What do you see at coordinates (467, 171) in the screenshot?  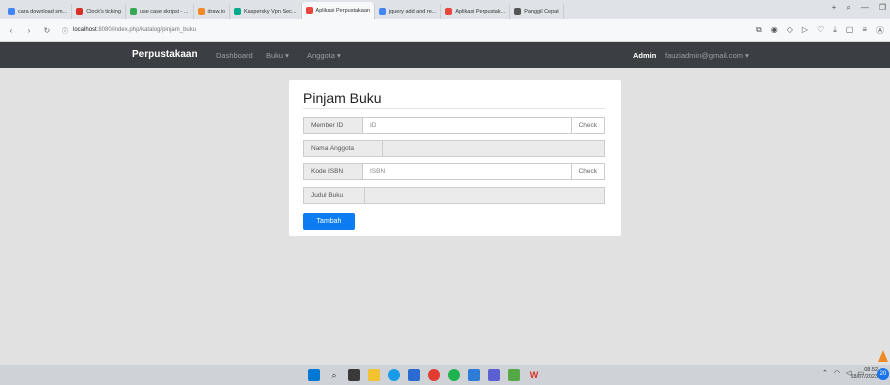 I see `isbn-input: ISBN` at bounding box center [467, 171].